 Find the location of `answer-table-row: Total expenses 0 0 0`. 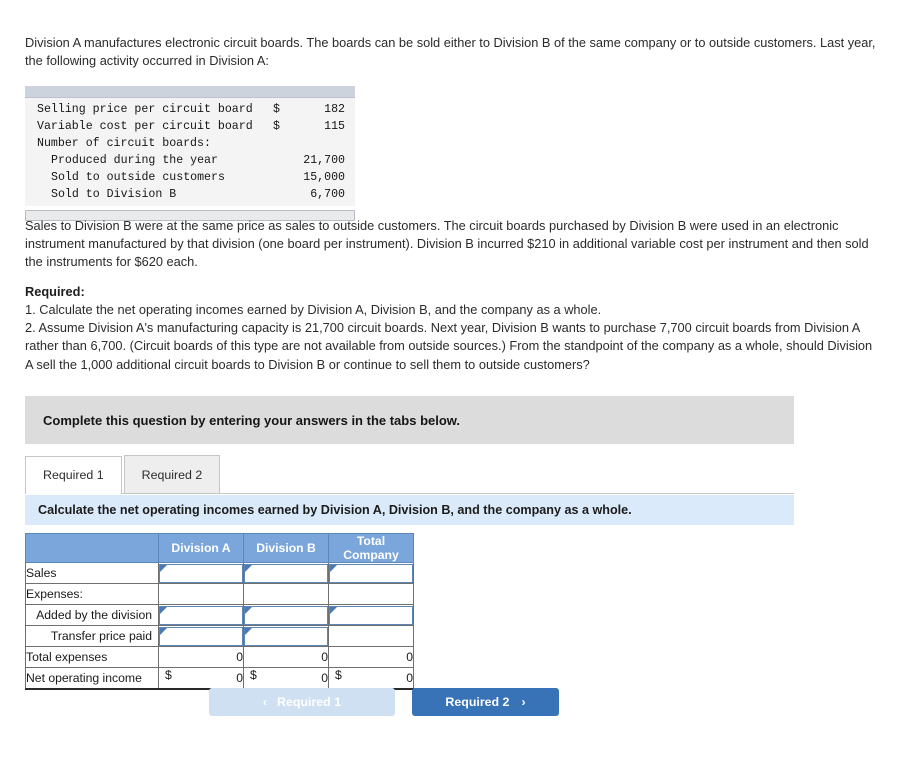

answer-table-row: Total expenses 0 0 0 is located at coordinates (219, 657).